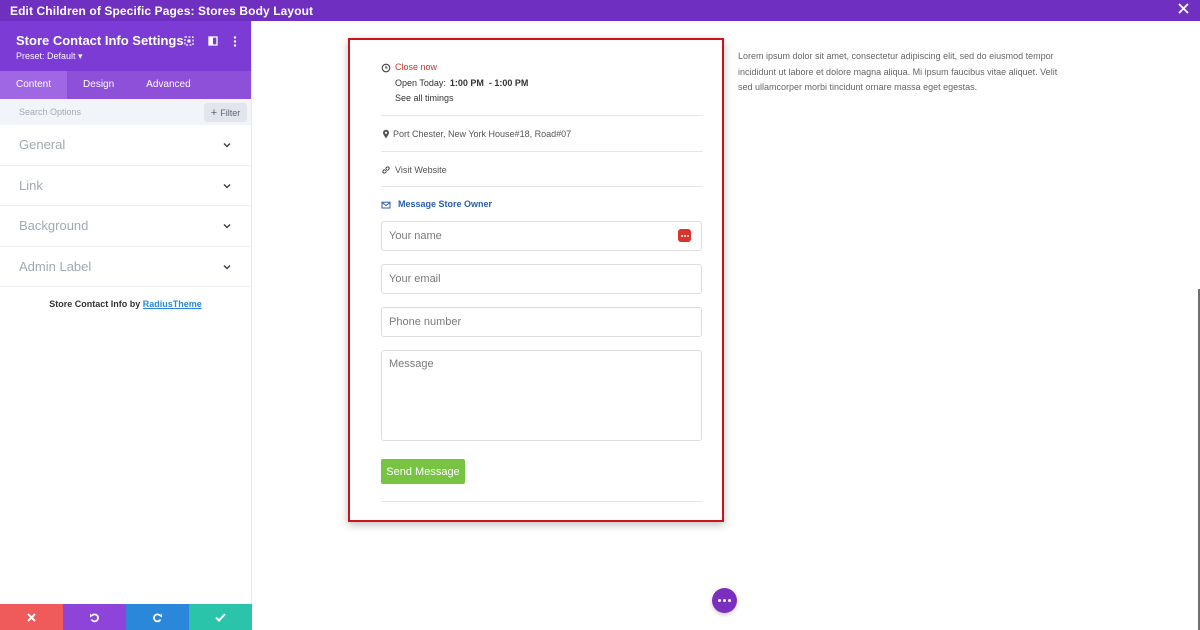 The height and width of the screenshot is (630, 1200). Describe the element at coordinates (172, 304) in the screenshot. I see `credit-link: RadiusTheme` at that location.